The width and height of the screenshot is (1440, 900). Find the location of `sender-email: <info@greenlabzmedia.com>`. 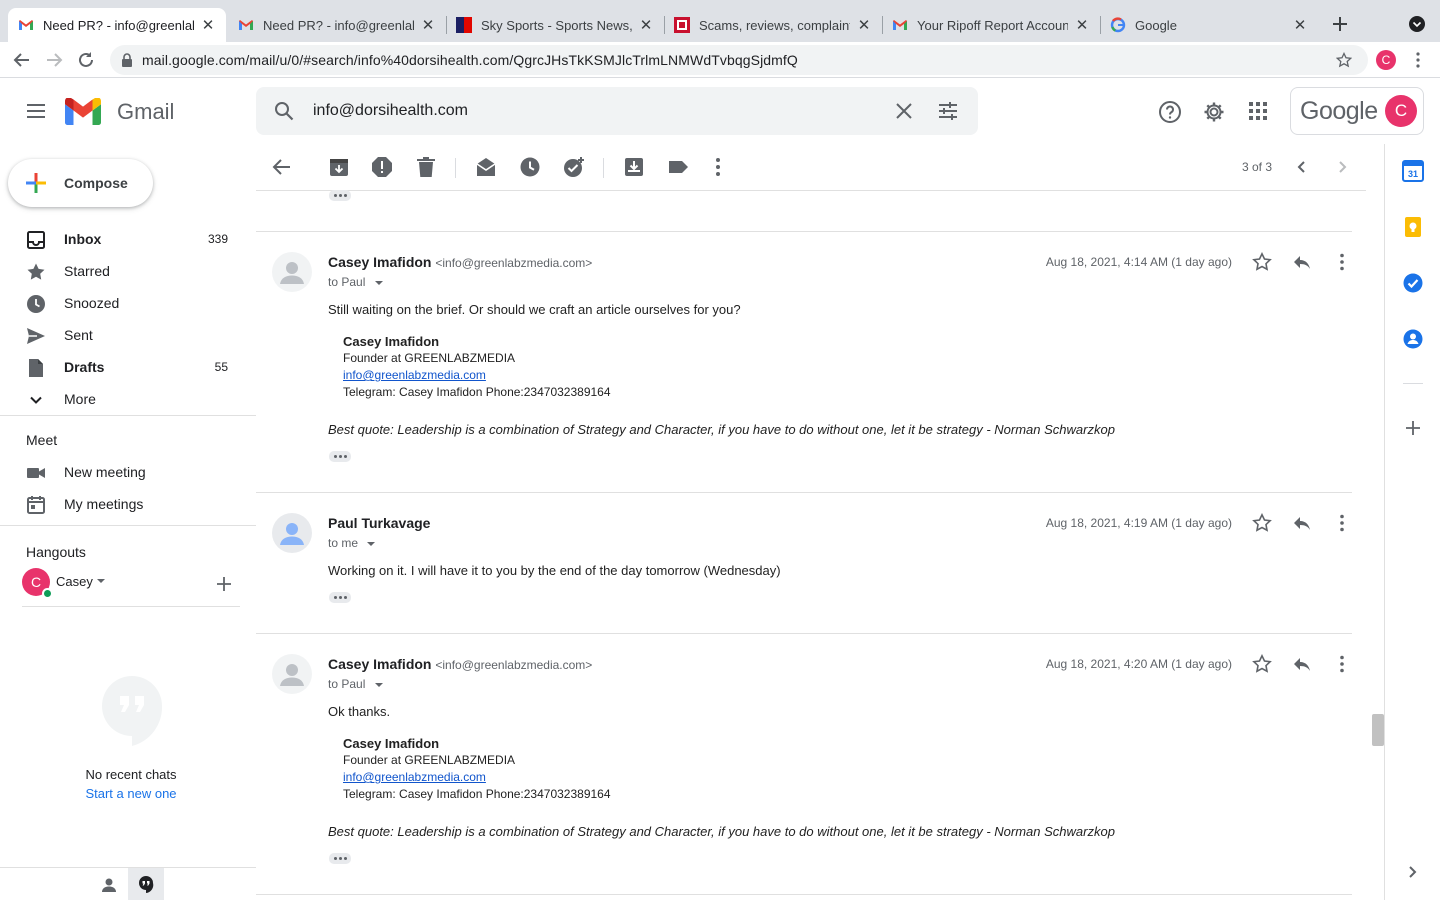

sender-email: <info@greenlabzmedia.com> is located at coordinates (514, 665).